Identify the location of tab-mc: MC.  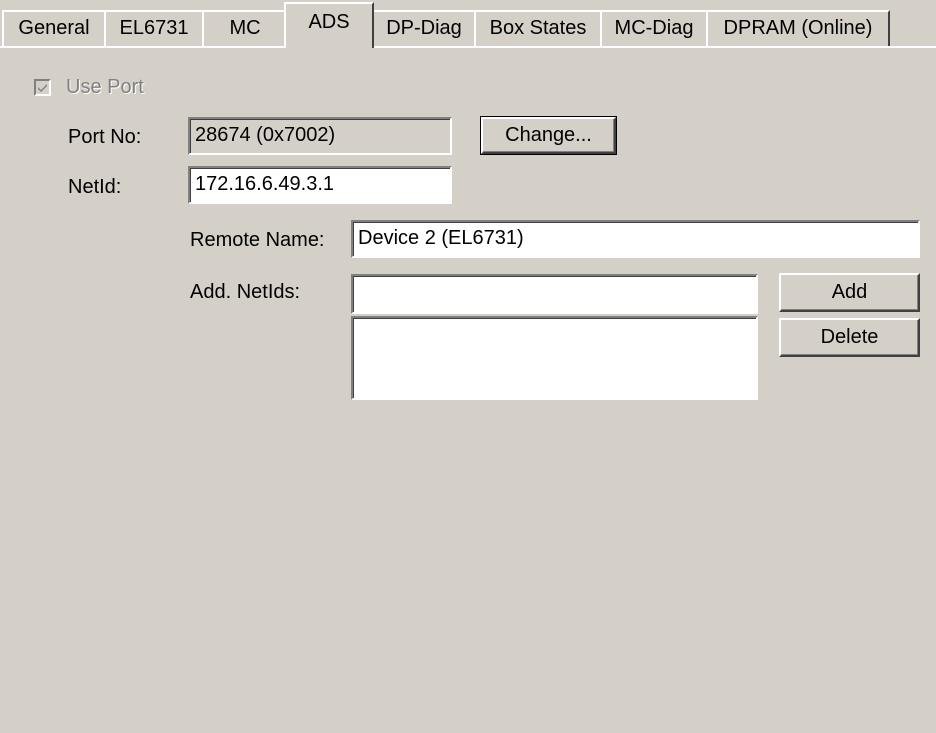
(244, 28).